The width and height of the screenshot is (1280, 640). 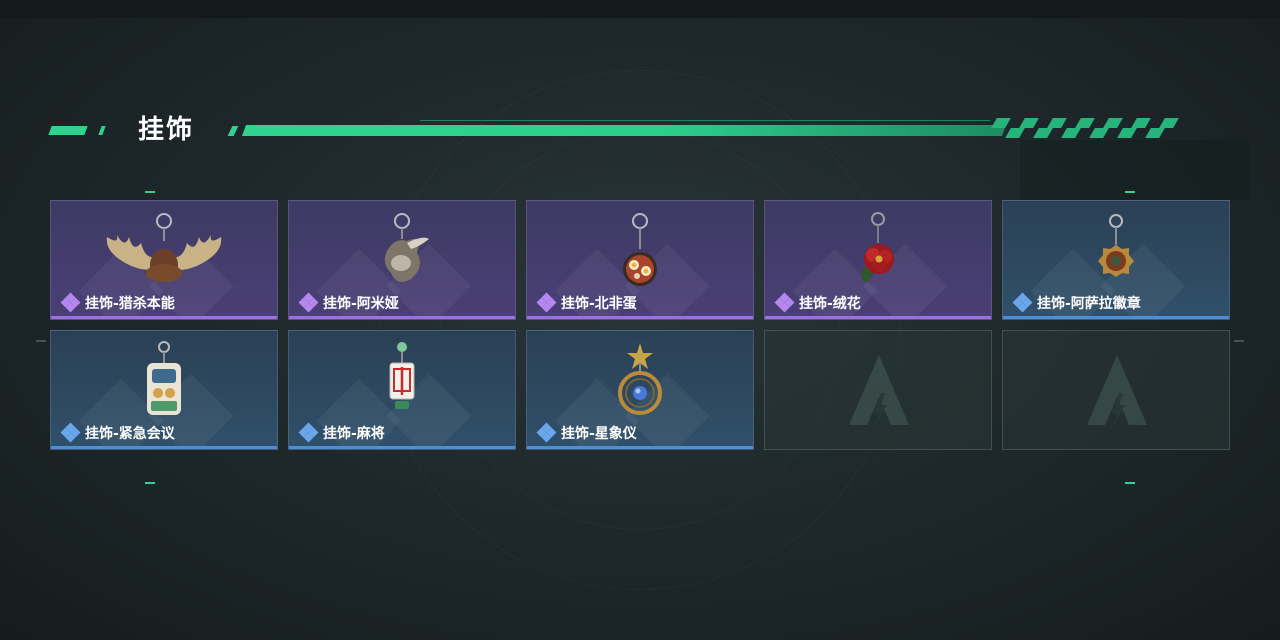 I want to click on charm-label-row: 挂饰-麻将, so click(x=341, y=432).